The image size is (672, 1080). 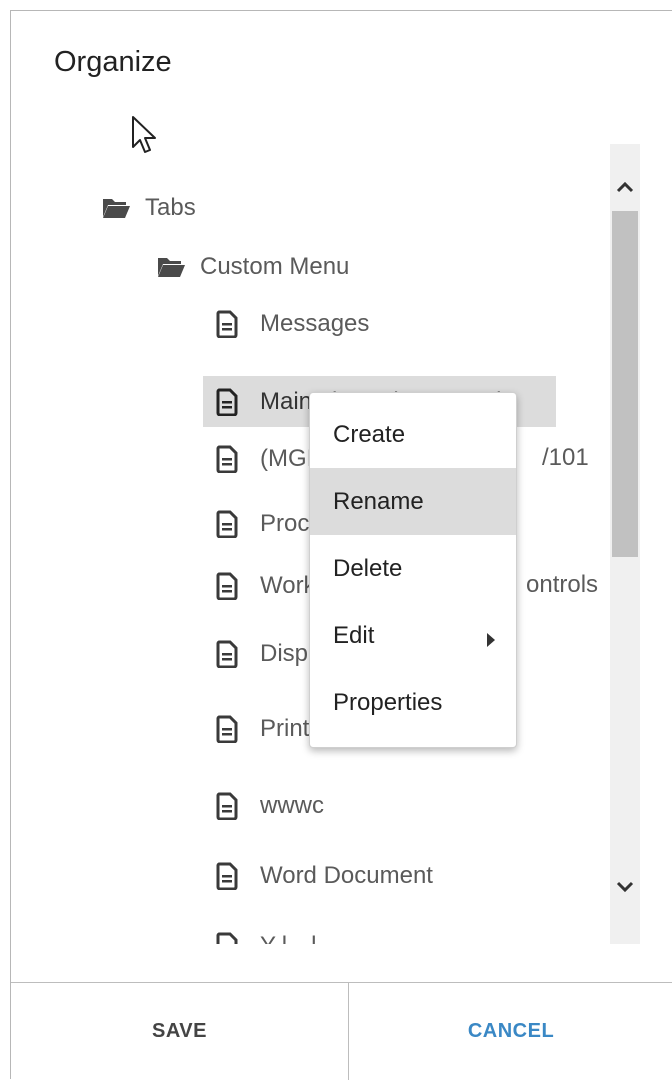 I want to click on scroll-up-button, so click(x=625, y=189).